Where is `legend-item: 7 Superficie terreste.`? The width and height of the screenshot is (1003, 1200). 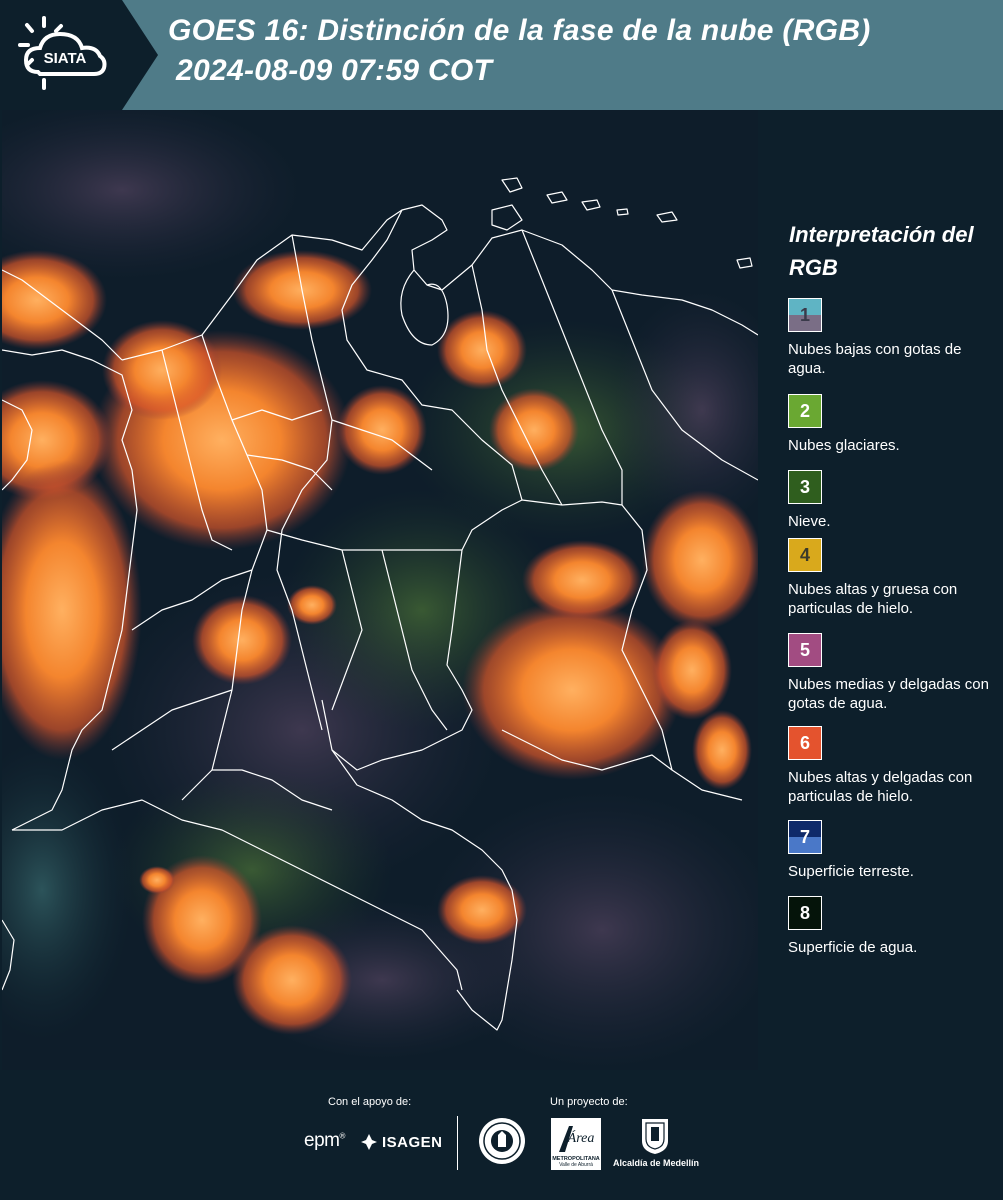
legend-item: 7 Superficie terreste. is located at coordinates (893, 850).